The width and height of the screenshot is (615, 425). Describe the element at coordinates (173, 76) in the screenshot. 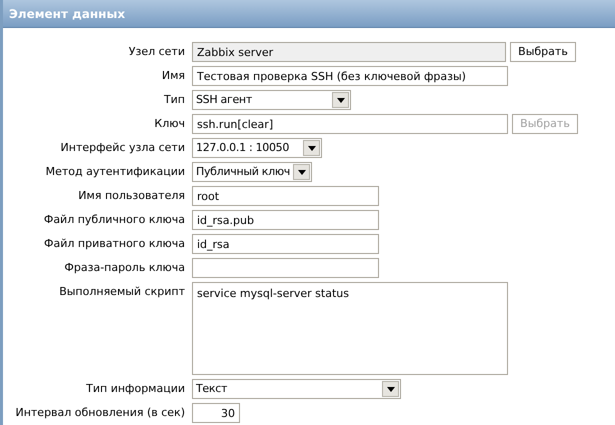

I see `field-label: Имя` at that location.